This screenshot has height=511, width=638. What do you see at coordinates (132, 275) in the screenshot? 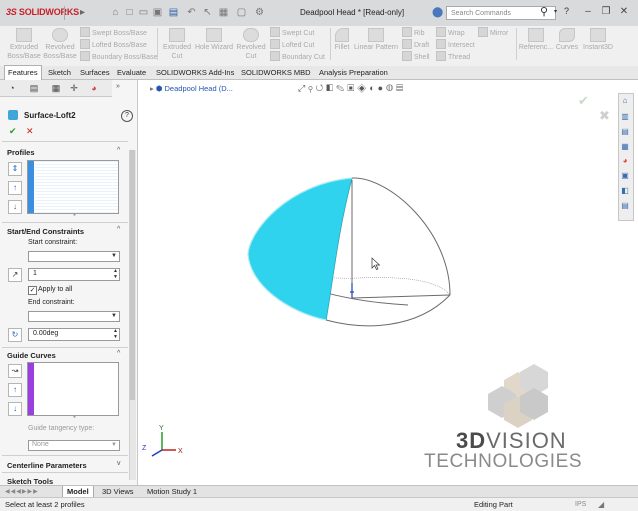
I see `scrollbar-thumb` at bounding box center [132, 275].